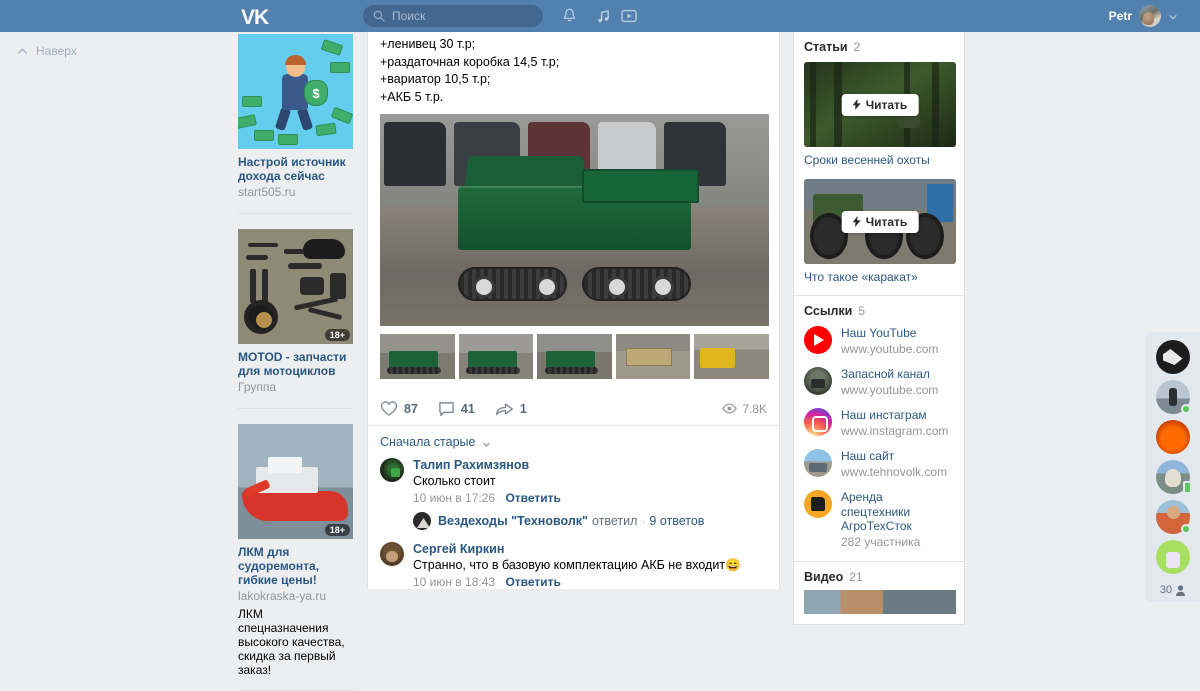 The image size is (1200, 691). What do you see at coordinates (676, 521) in the screenshot?
I see `thread-replies-count: 9 ответов` at bounding box center [676, 521].